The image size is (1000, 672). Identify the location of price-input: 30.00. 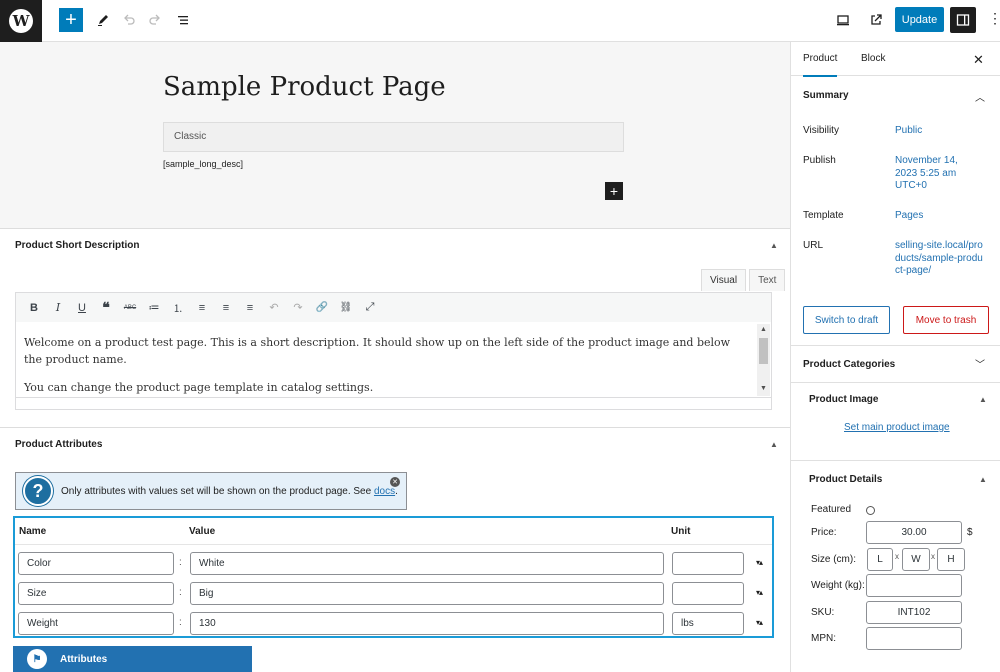
(914, 532).